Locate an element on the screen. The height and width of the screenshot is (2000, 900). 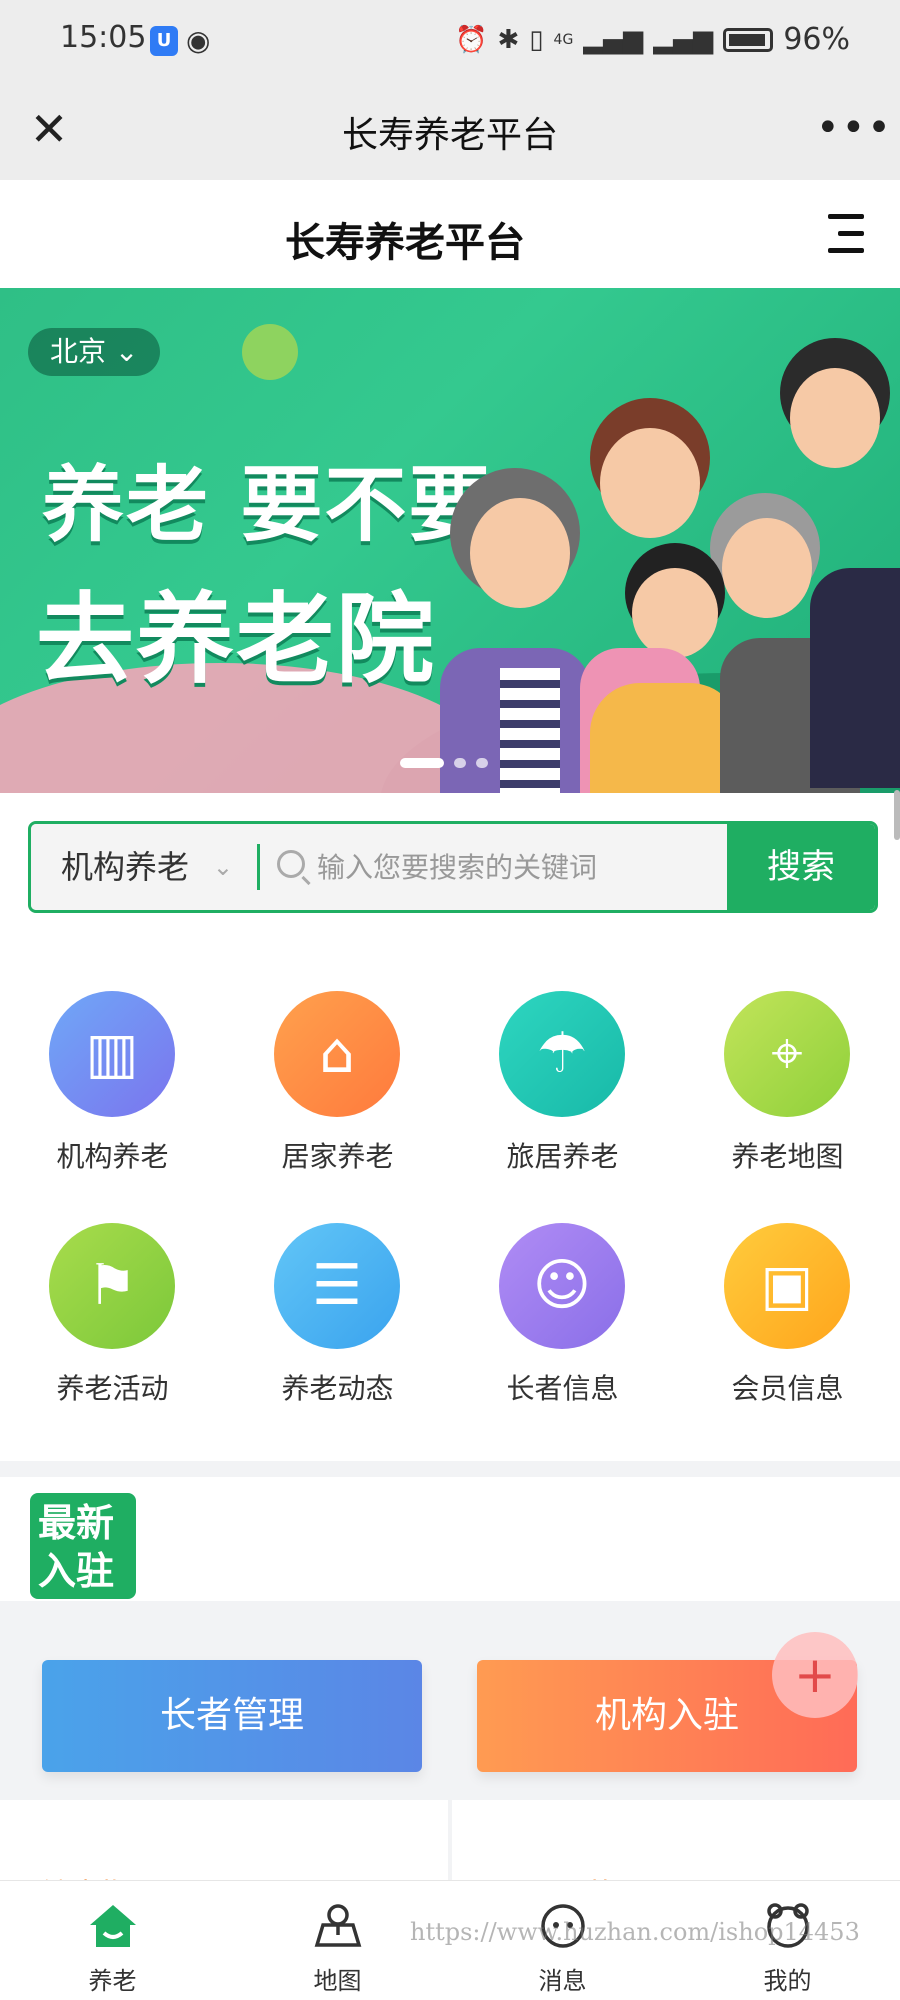
news-icon: ☰ is located at coordinates (337, 1286).